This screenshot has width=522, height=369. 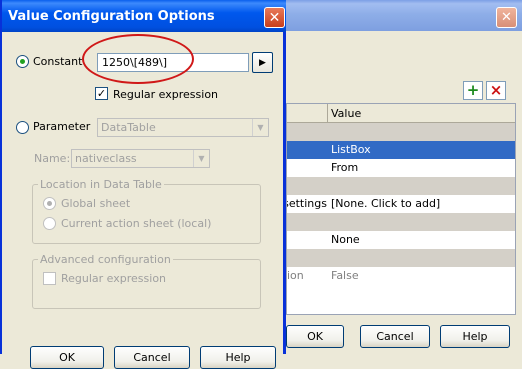 I want to click on constant-value-input: 1250\[489\], so click(x=173, y=62).